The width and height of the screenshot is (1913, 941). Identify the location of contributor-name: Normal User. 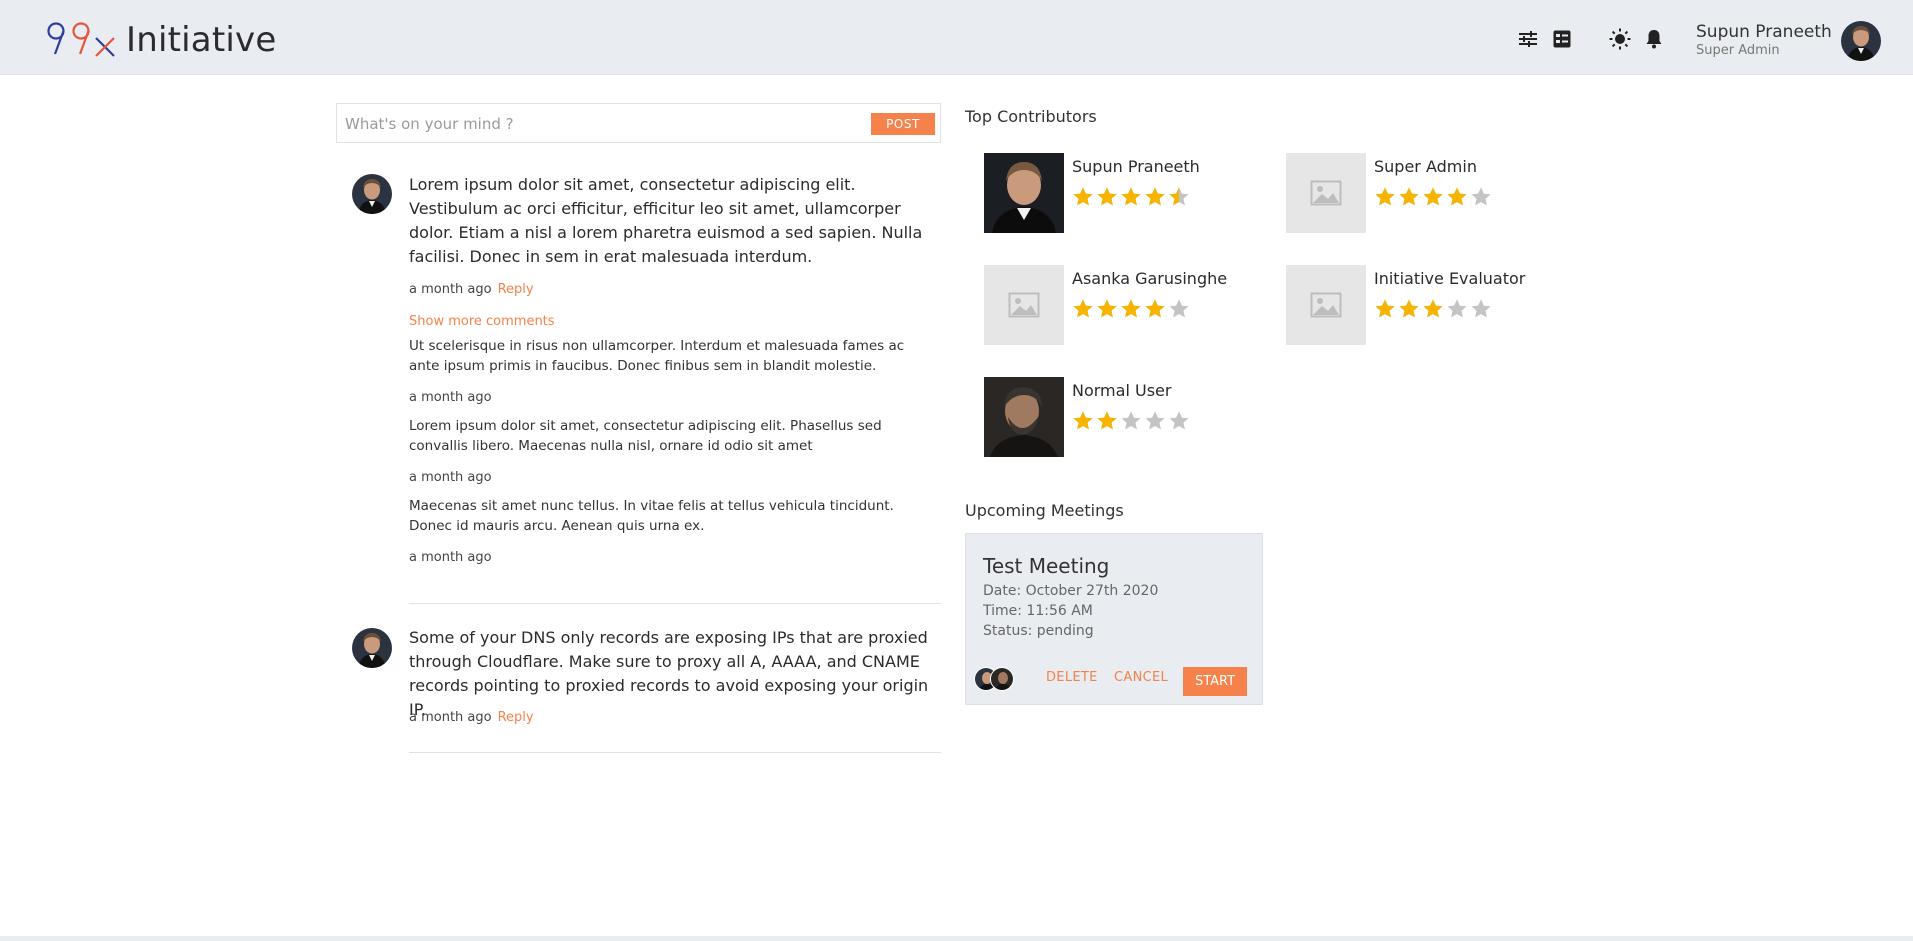
(1122, 390).